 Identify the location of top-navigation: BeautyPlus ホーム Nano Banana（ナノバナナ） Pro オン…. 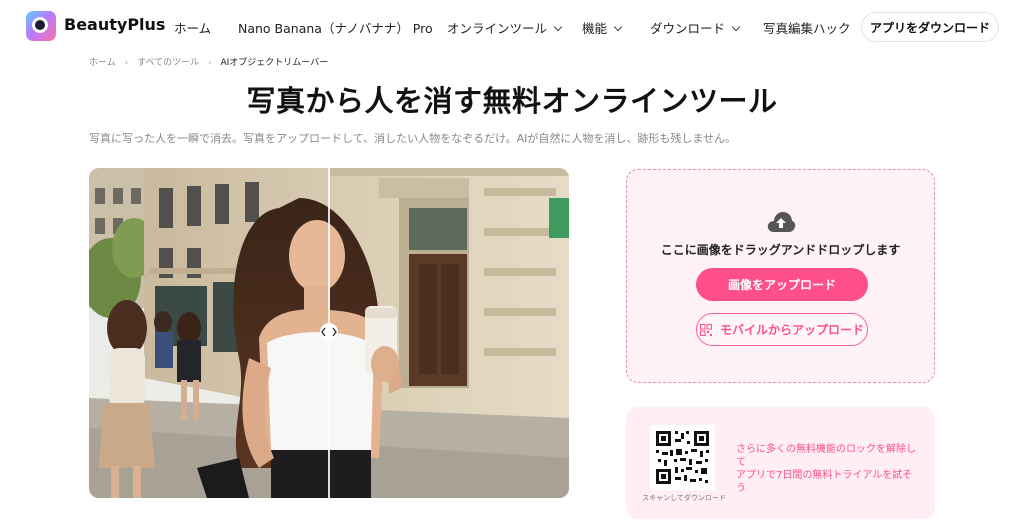
(512, 26).